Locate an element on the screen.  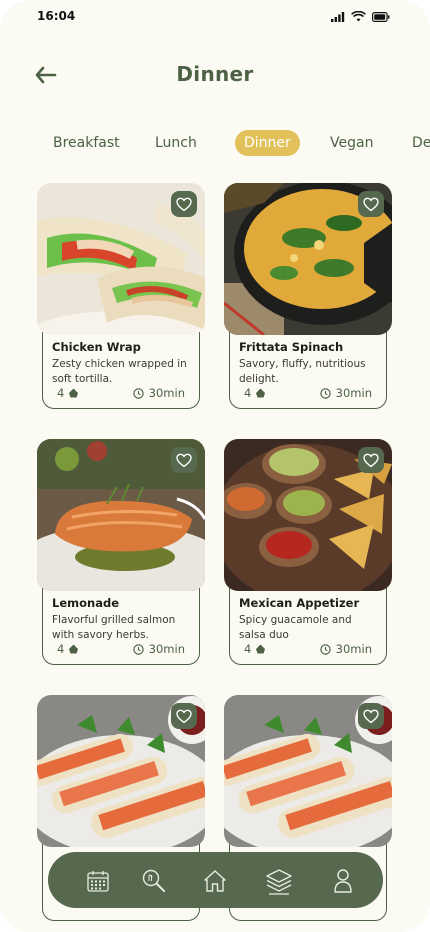
signal-icon is located at coordinates (338, 16).